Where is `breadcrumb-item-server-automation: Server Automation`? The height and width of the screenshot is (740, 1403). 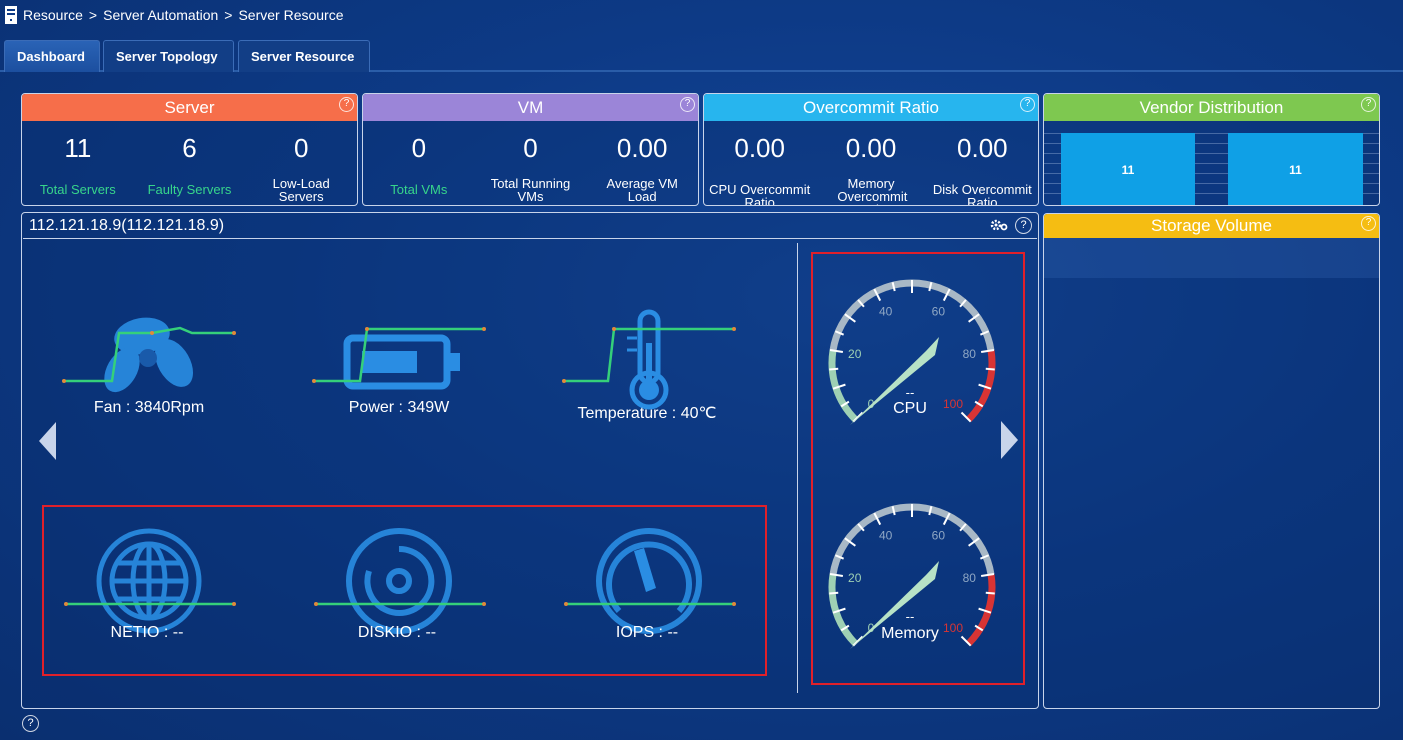
breadcrumb-item-server-automation: Server Automation is located at coordinates (160, 15).